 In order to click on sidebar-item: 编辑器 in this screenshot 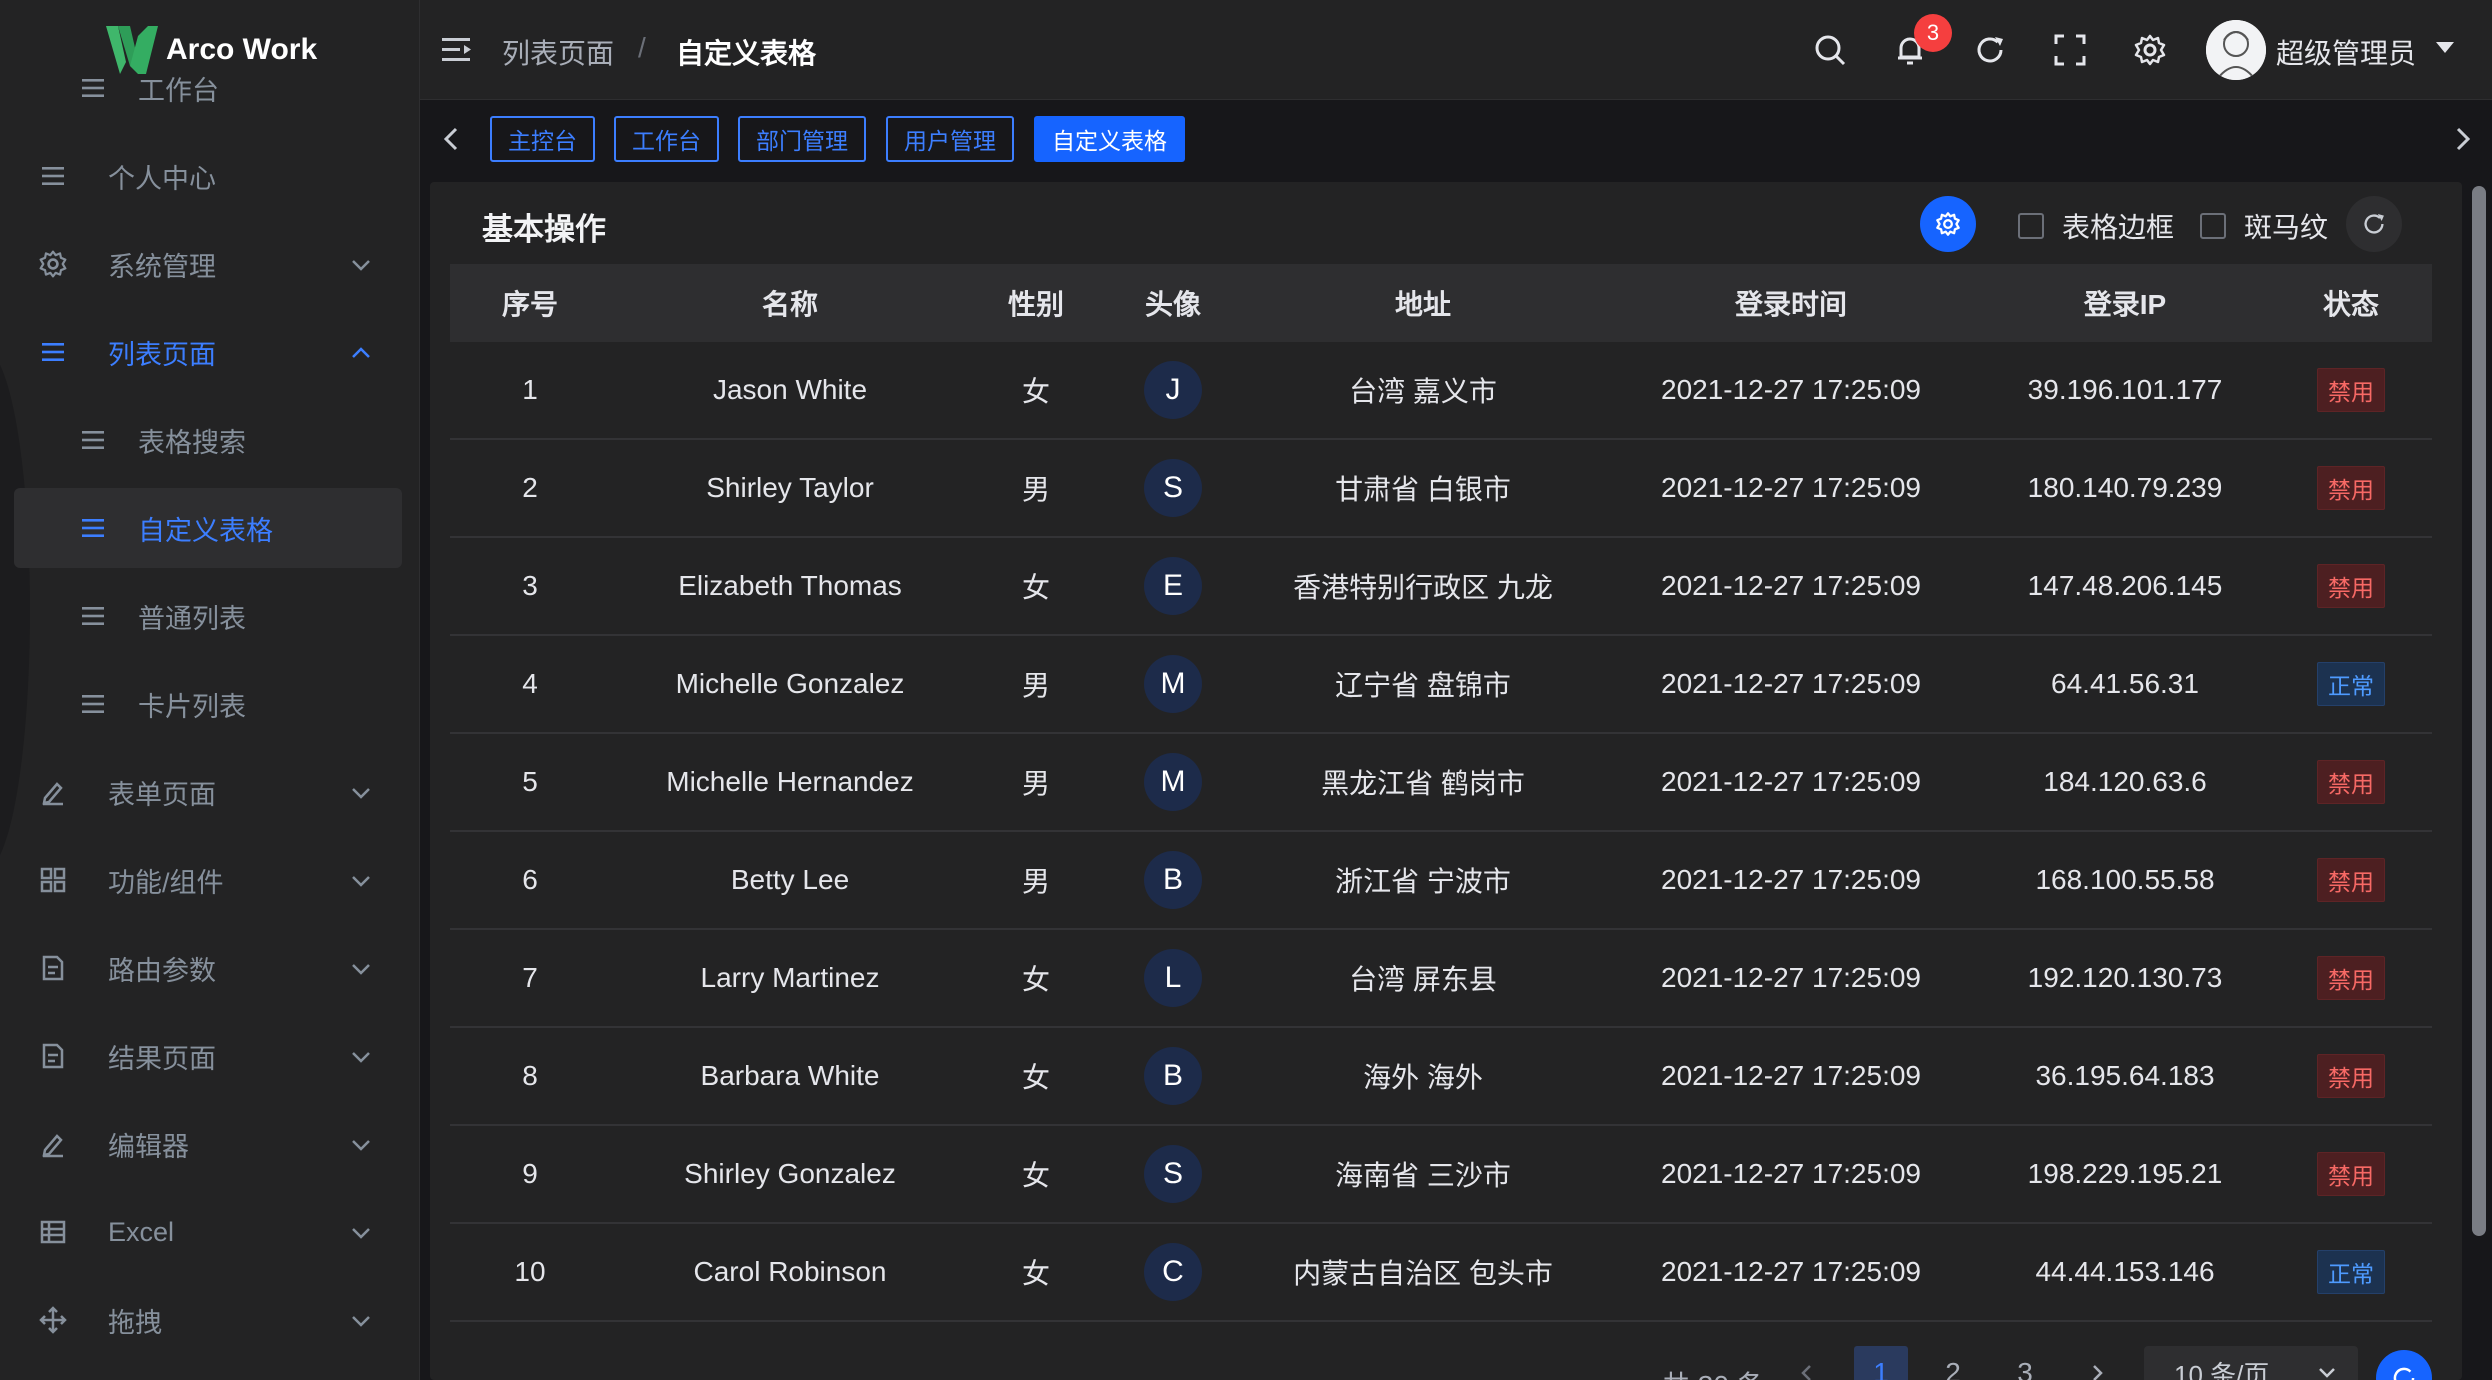, I will do `click(209, 1144)`.